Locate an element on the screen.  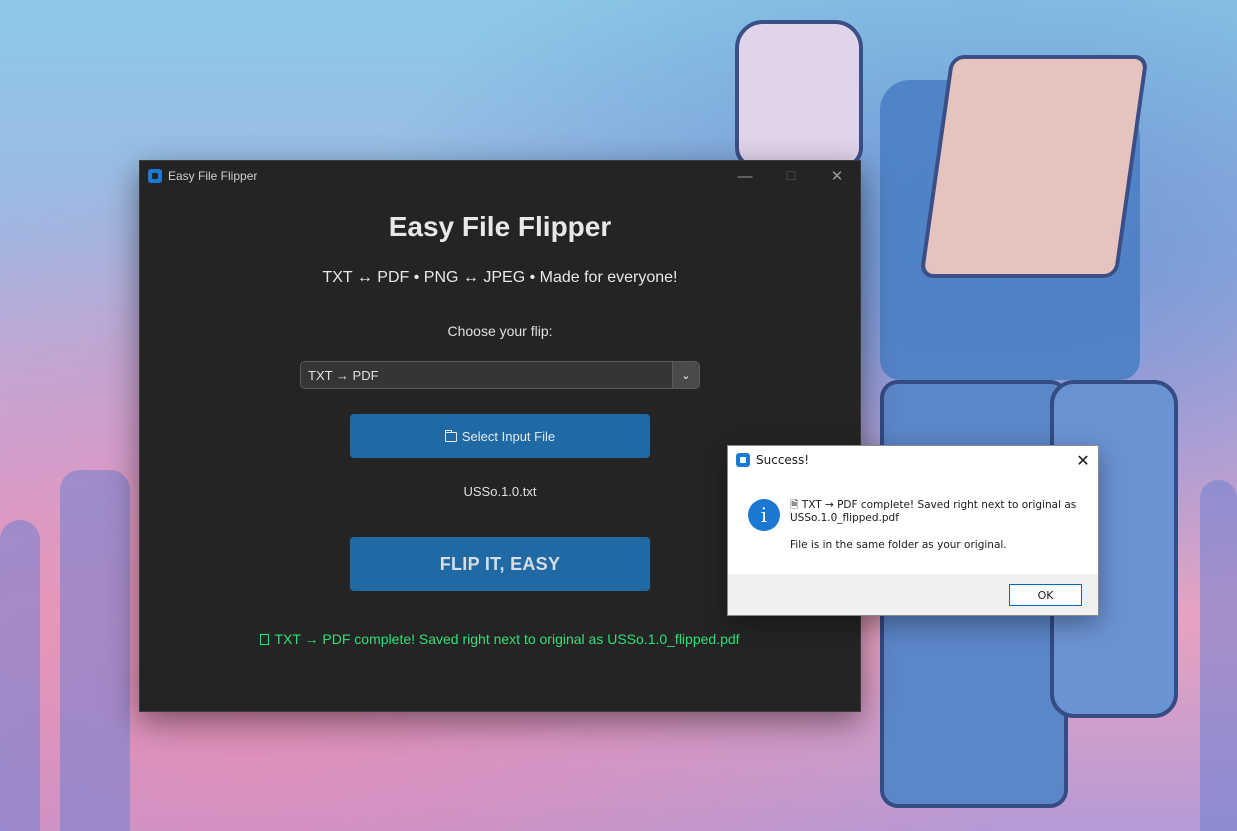
maximize-button: ☐ is located at coordinates (791, 176).